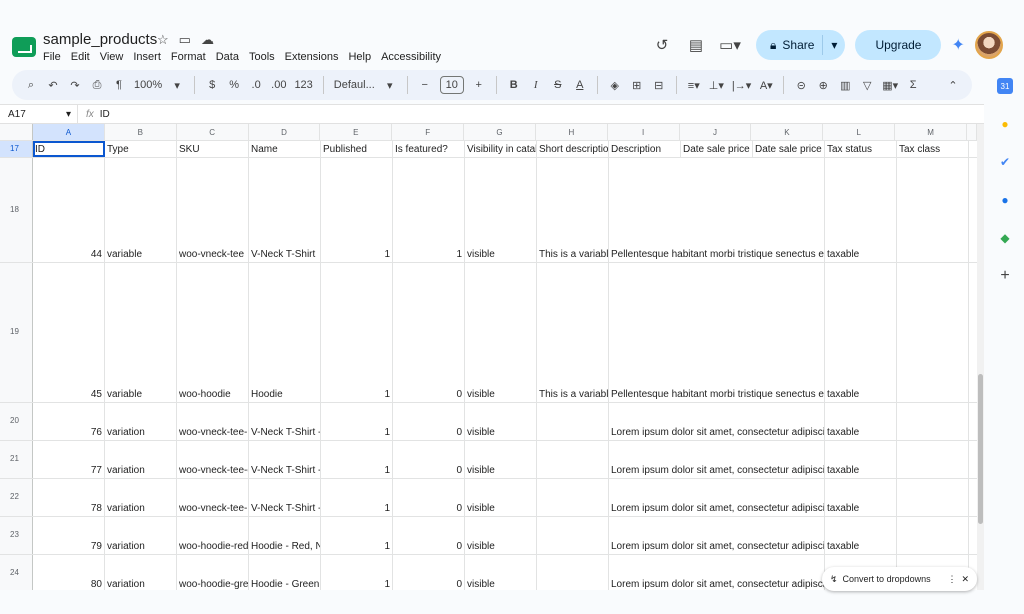 The image size is (1024, 614). I want to click on name-box: A17 ▾, so click(39, 114).